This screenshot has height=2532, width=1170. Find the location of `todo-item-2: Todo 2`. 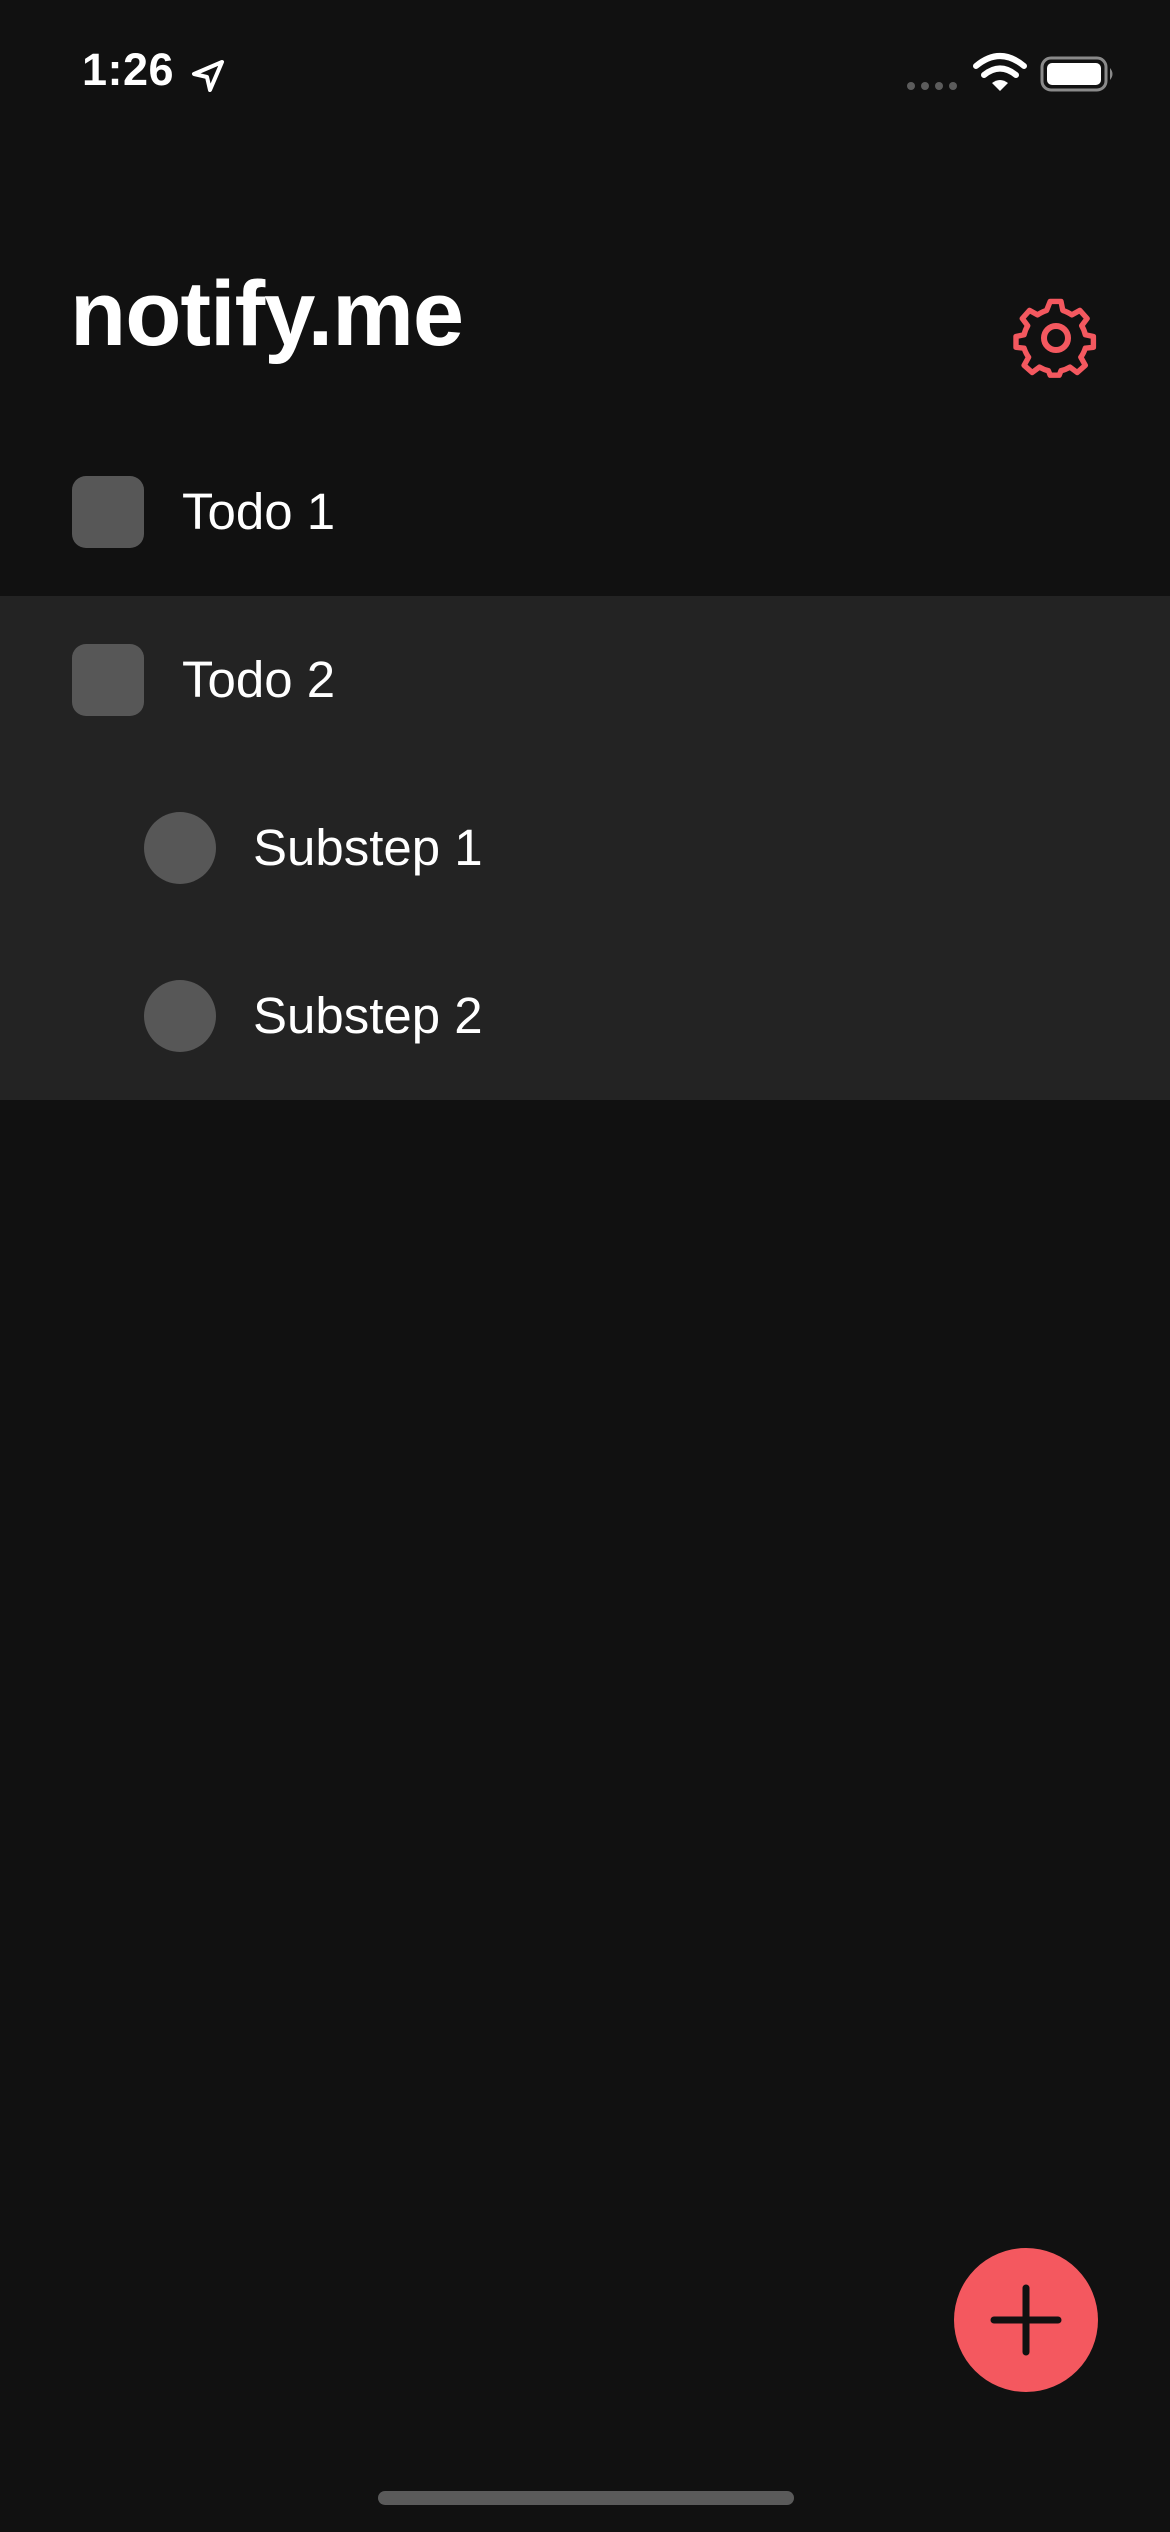

todo-item-2: Todo 2 is located at coordinates (585, 680).